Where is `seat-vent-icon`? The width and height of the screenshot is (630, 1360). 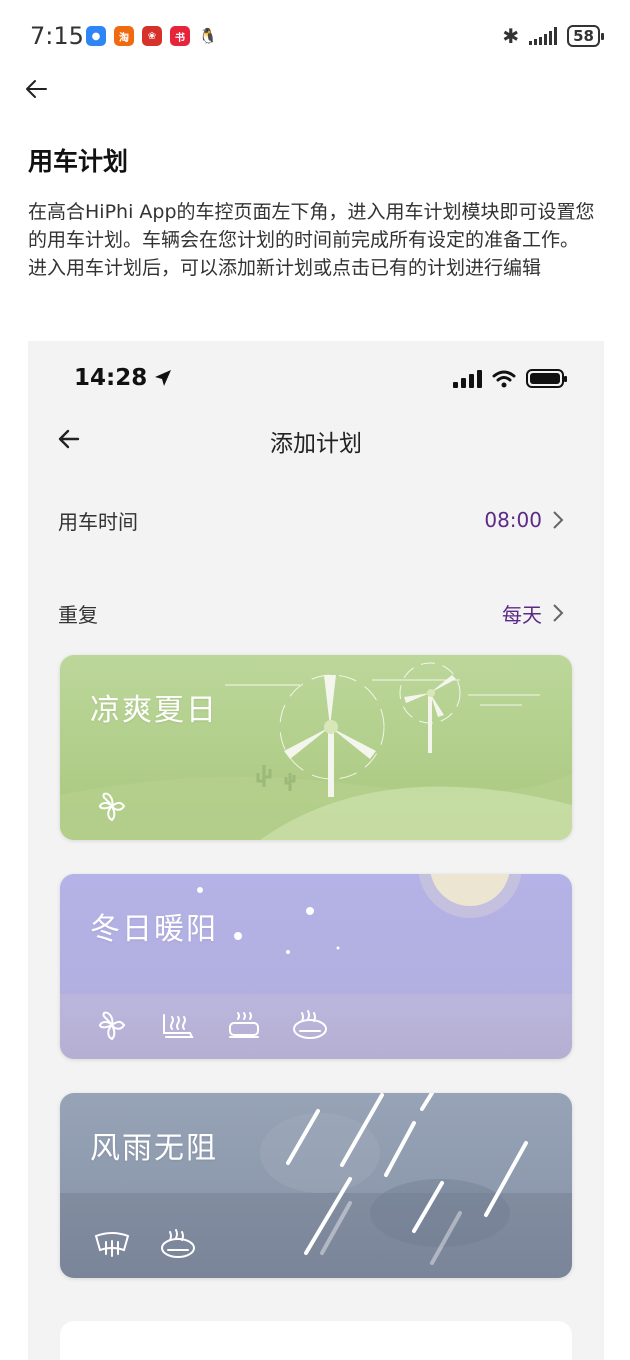 seat-vent-icon is located at coordinates (244, 1025).